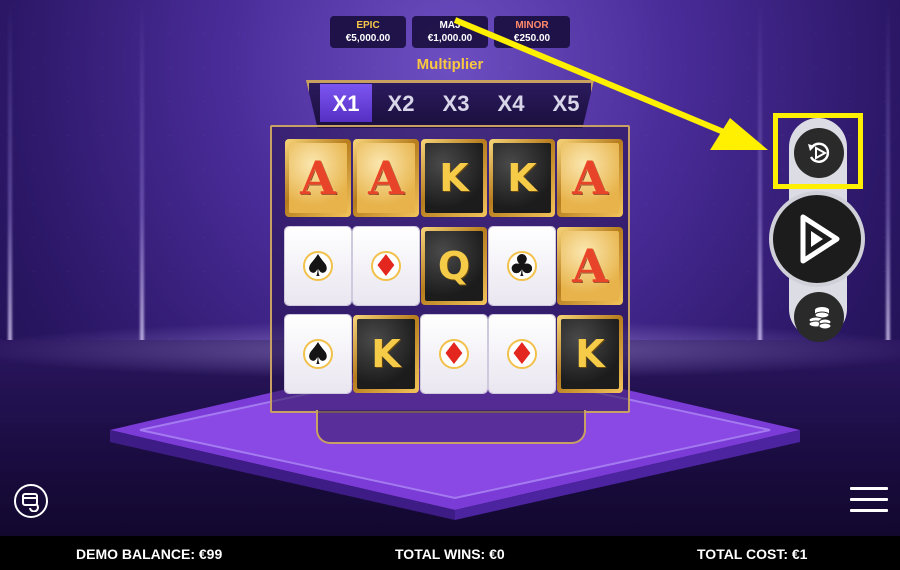  I want to click on multiplier-x1: X1, so click(346, 103).